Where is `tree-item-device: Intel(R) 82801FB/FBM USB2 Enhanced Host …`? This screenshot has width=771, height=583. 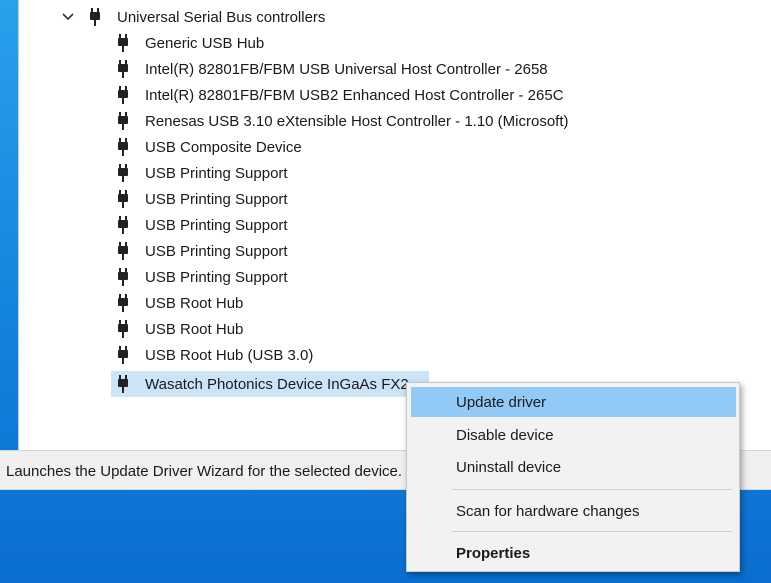 tree-item-device: Intel(R) 82801FB/FBM USB2 Enhanced Host … is located at coordinates (341, 95).